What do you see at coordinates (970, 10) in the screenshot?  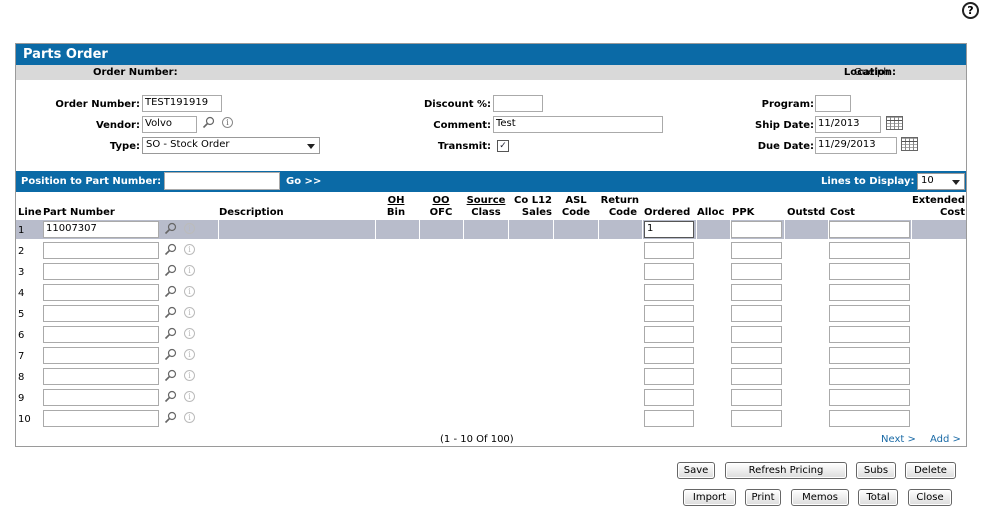 I see `help-icon: ?` at bounding box center [970, 10].